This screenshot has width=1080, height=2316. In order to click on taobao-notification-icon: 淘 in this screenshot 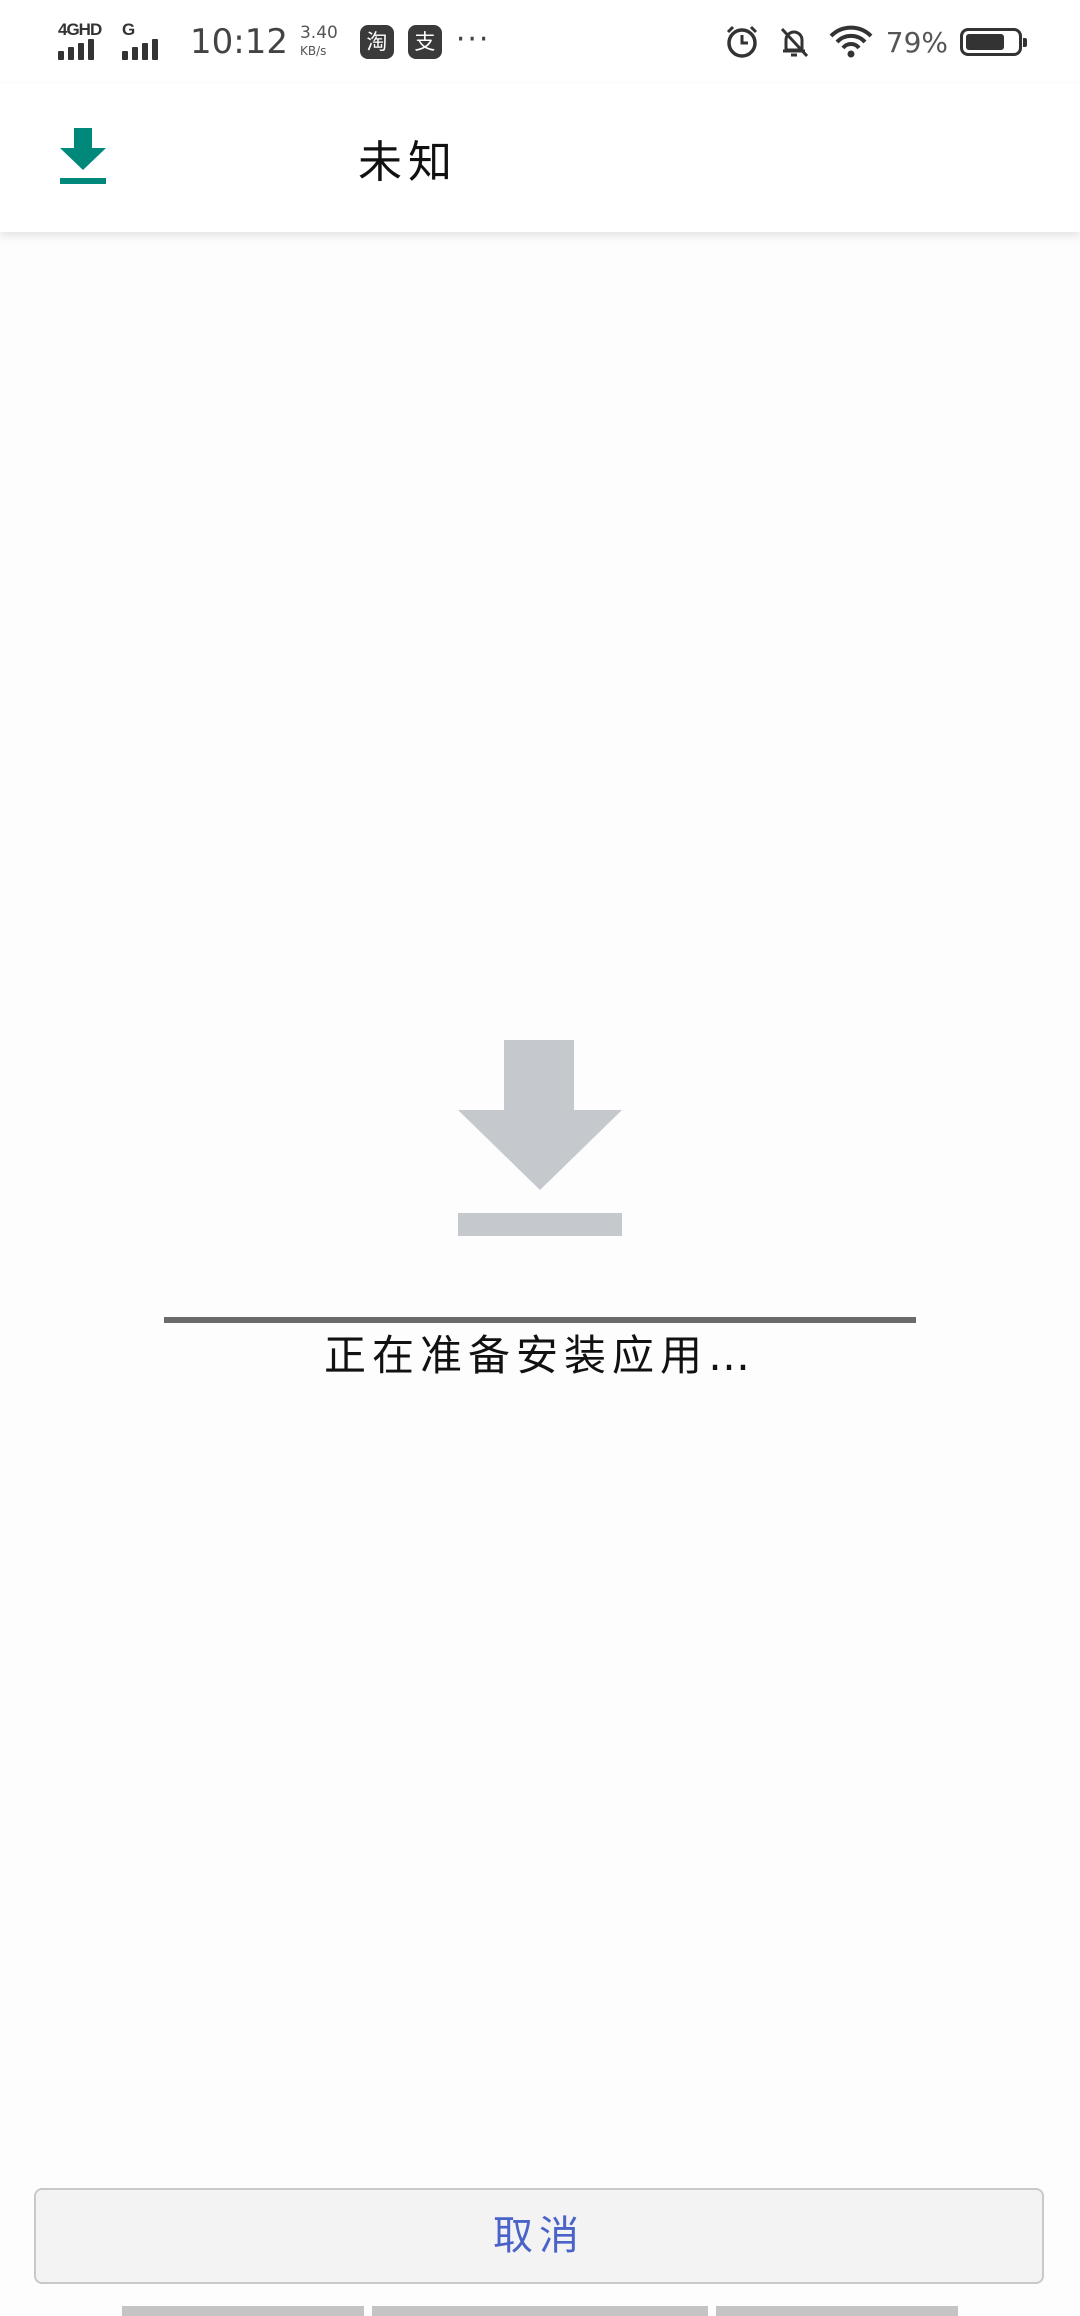, I will do `click(376, 42)`.